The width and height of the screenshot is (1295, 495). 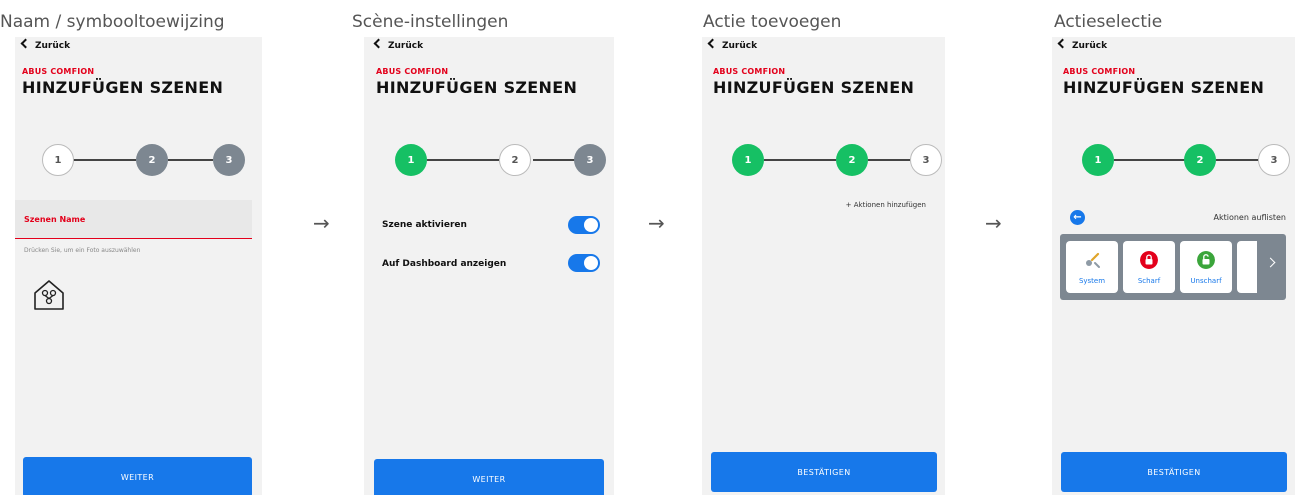 I want to click on scene-name-field: Szenen Name, so click(x=133, y=219).